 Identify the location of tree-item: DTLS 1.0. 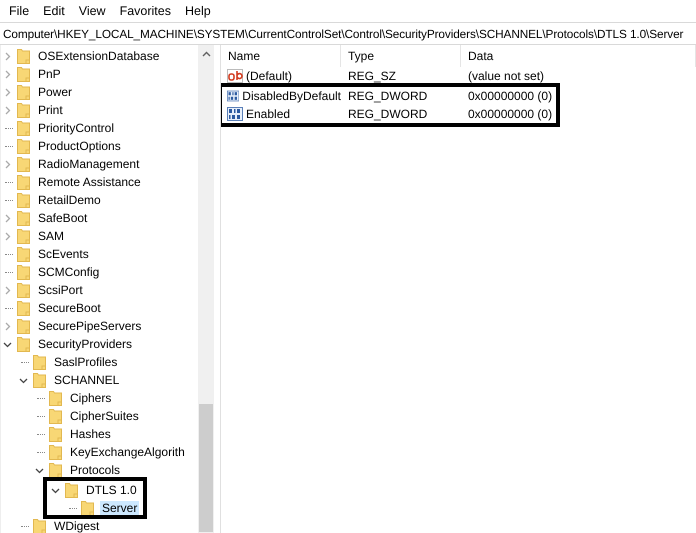
(111, 490).